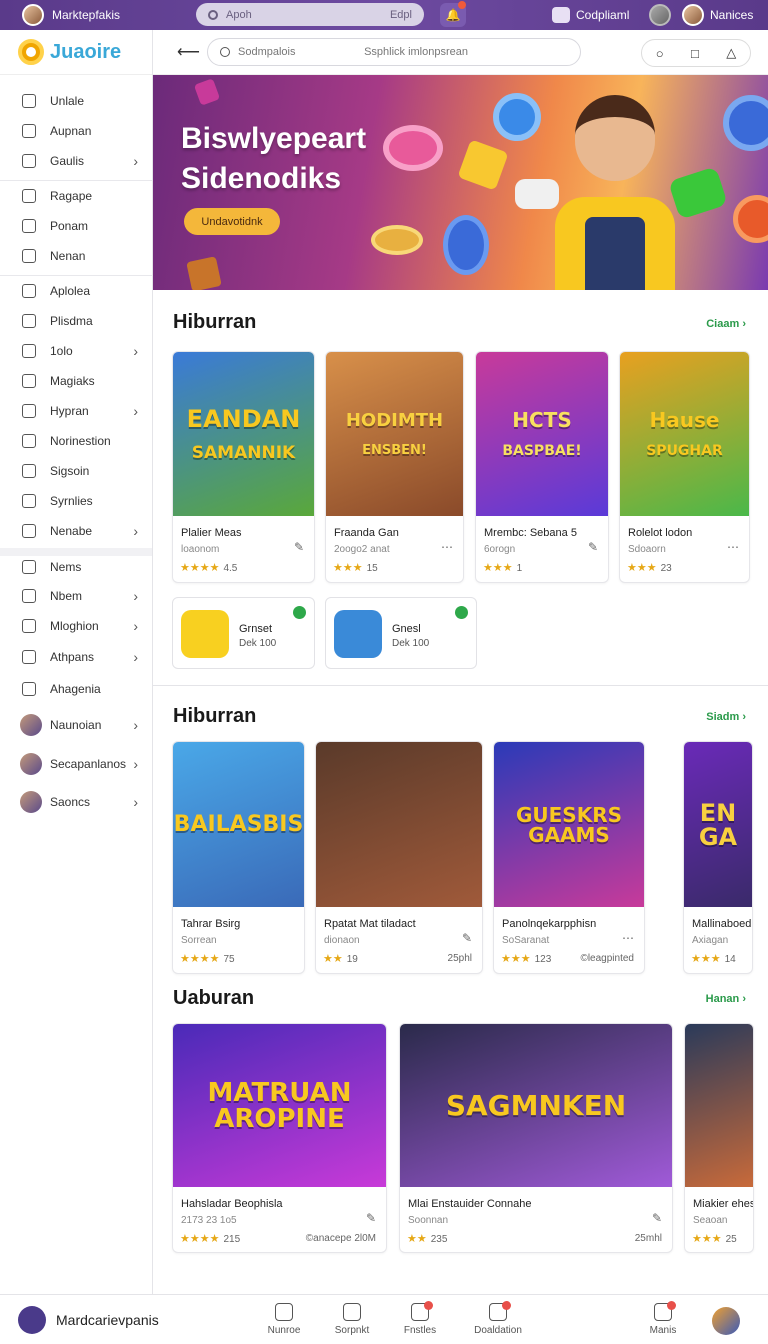  I want to click on sidebar-item-label: Ahagenia, so click(75, 689).